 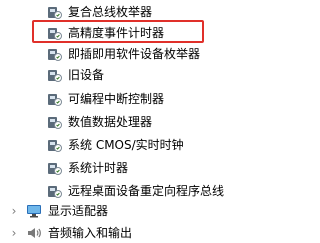 I want to click on display-adapter-icon, so click(x=34, y=211).